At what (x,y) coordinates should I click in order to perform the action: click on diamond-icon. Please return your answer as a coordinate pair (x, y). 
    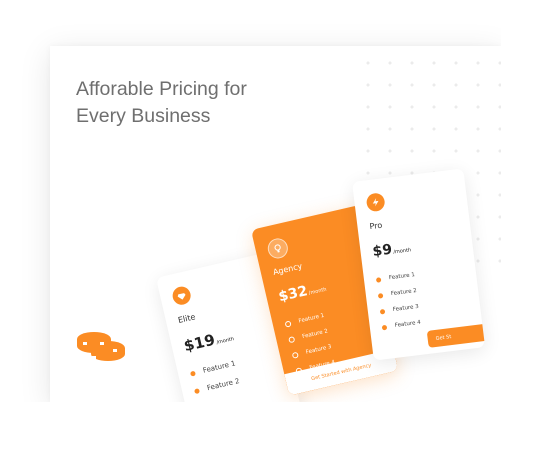
    Looking at the image, I should click on (181, 295).